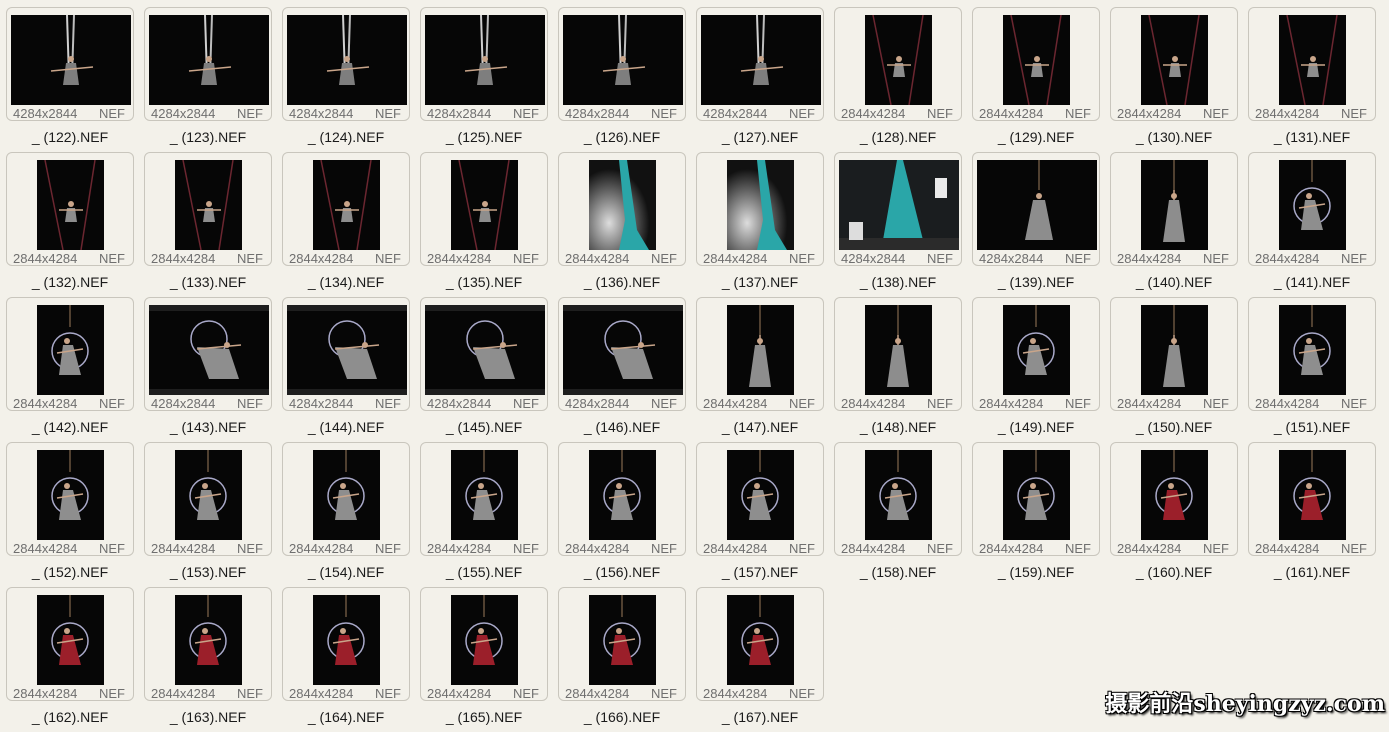  Describe the element at coordinates (1037, 514) in the screenshot. I see `file-item: 2844x4284 NEF _ (159).NEF` at that location.